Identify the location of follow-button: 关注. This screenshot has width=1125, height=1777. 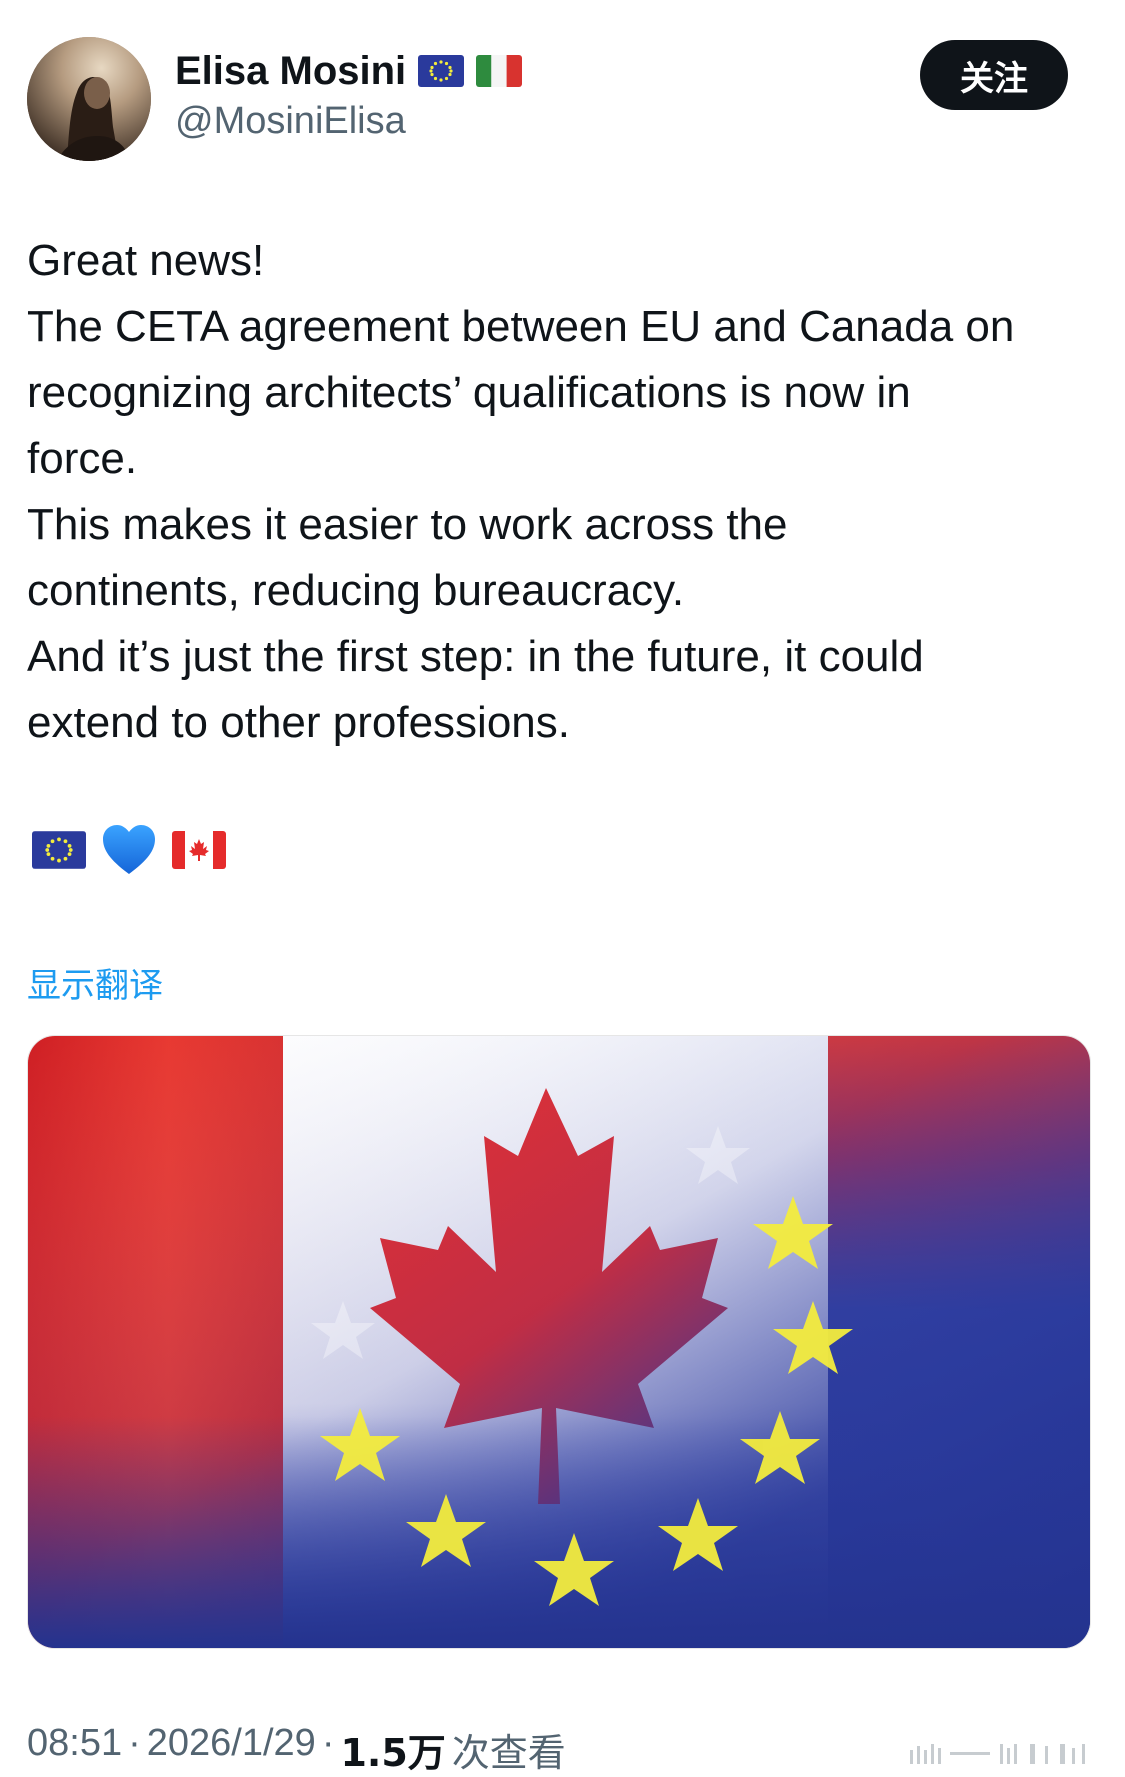
(994, 75).